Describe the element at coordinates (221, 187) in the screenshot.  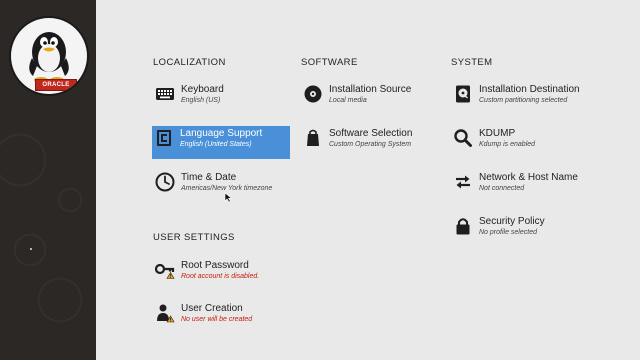
I see `time-date-spoke: Time & Date Americas/New York timezone` at that location.